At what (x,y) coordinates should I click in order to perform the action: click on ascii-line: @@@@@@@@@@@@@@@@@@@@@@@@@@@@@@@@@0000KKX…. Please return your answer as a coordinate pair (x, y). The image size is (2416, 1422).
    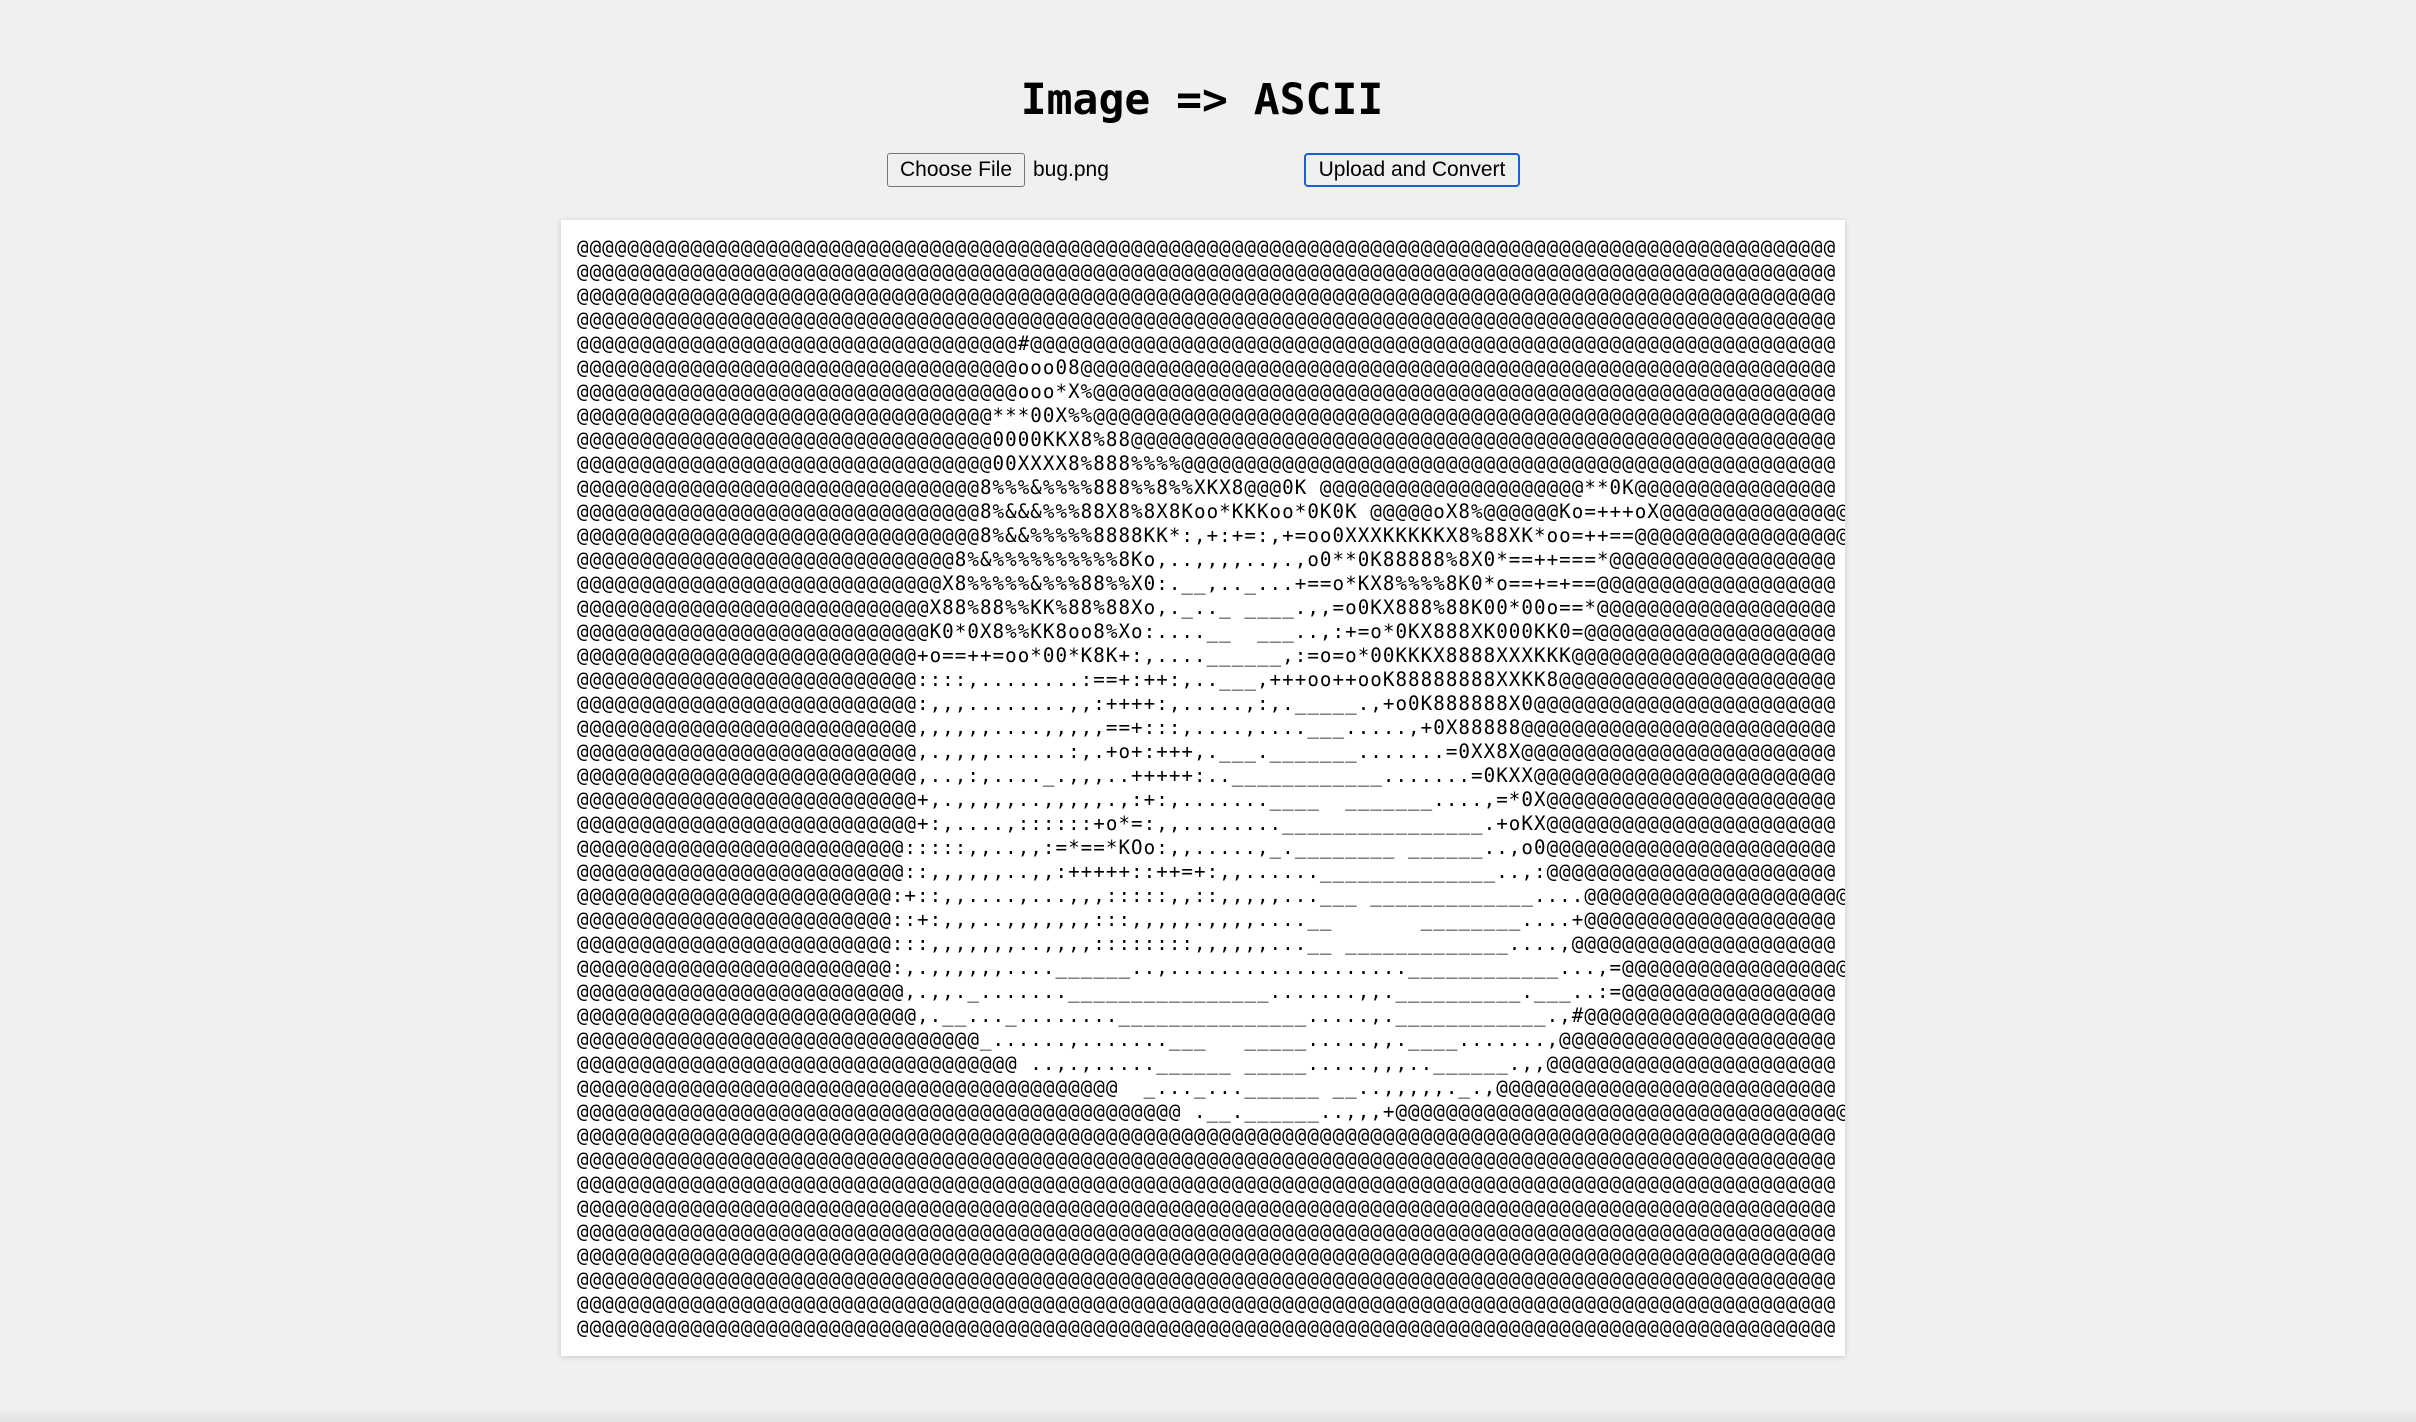
    Looking at the image, I should click on (1207, 439).